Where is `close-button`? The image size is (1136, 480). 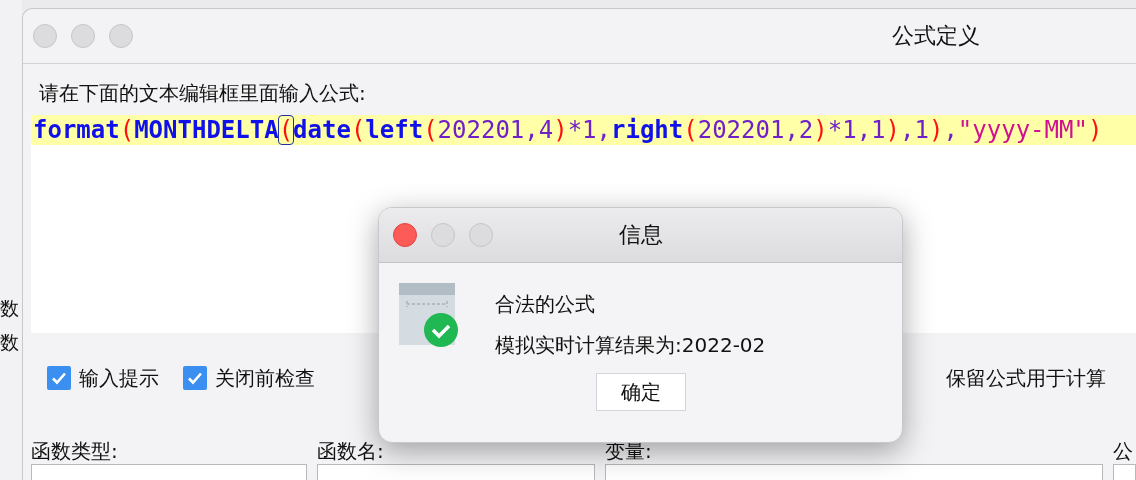 close-button is located at coordinates (405, 235).